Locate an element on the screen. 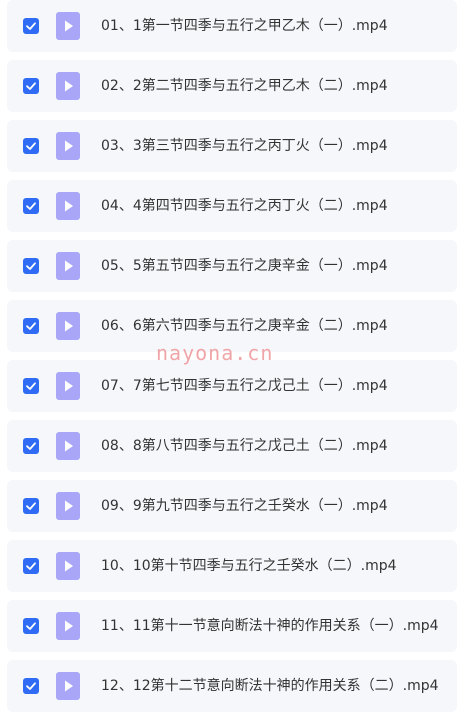 The width and height of the screenshot is (457, 714). file-row: 03、3第三节四季与五行之丙丁火（一）.mp4 is located at coordinates (232, 146).